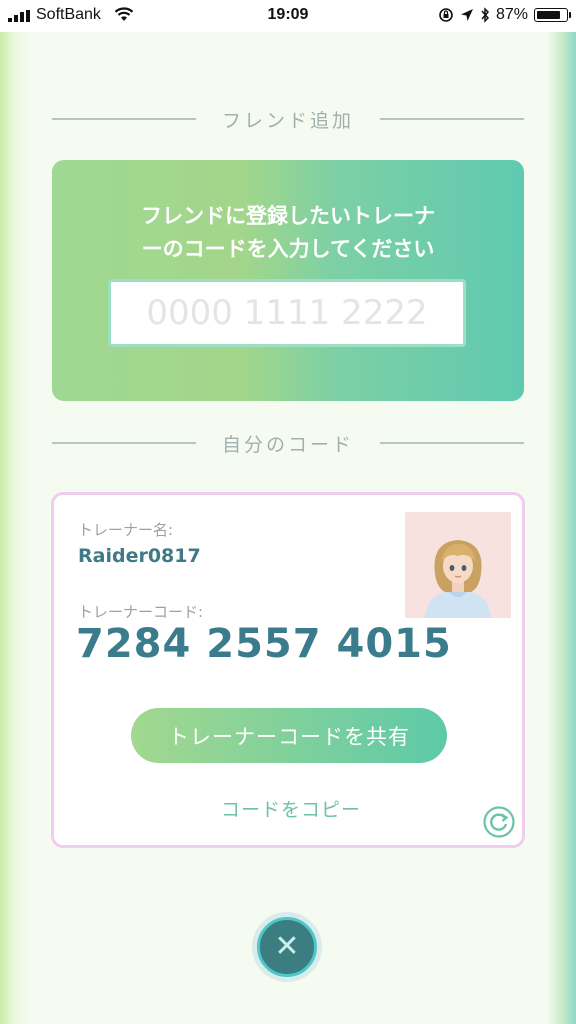 The width and height of the screenshot is (576, 1024). Describe the element at coordinates (446, 15) in the screenshot. I see `rotation-lock-icon` at that location.